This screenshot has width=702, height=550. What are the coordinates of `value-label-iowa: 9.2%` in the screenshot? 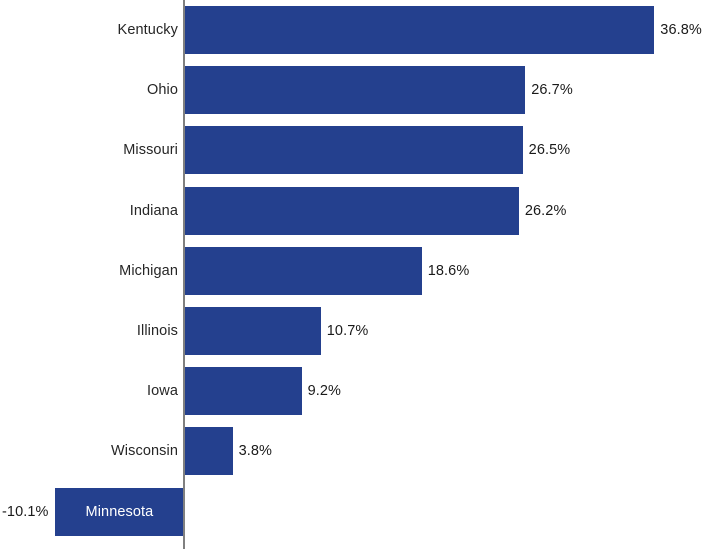 It's located at (324, 391).